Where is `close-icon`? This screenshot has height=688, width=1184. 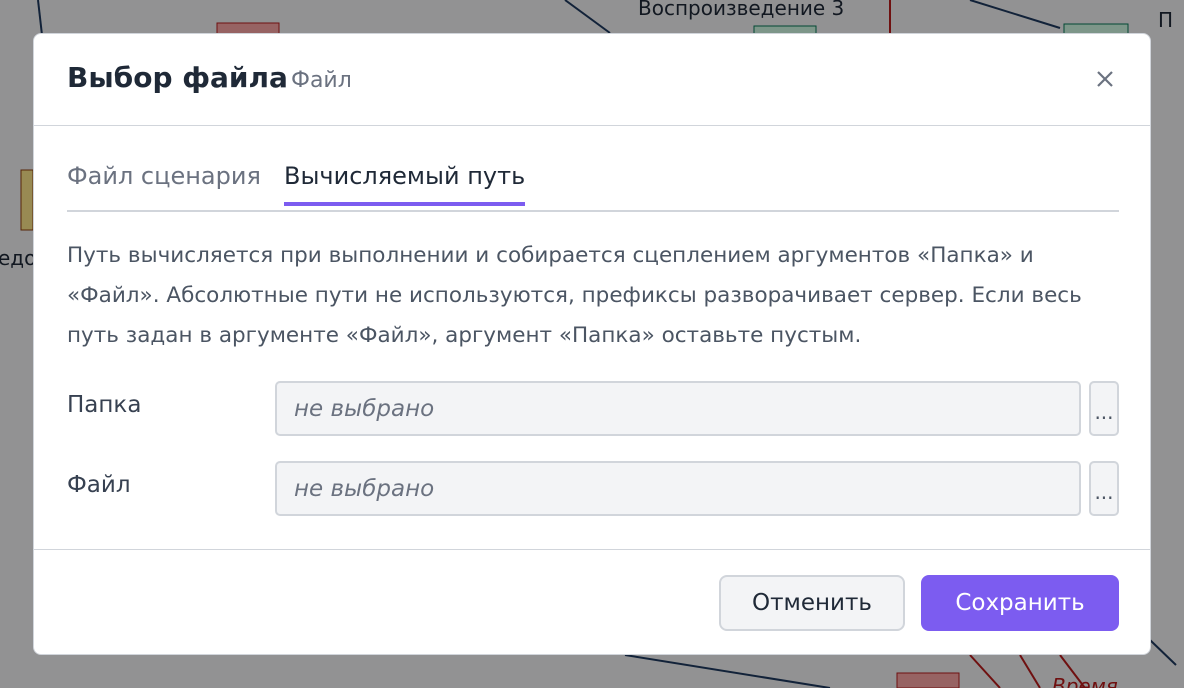
close-icon is located at coordinates (1105, 79).